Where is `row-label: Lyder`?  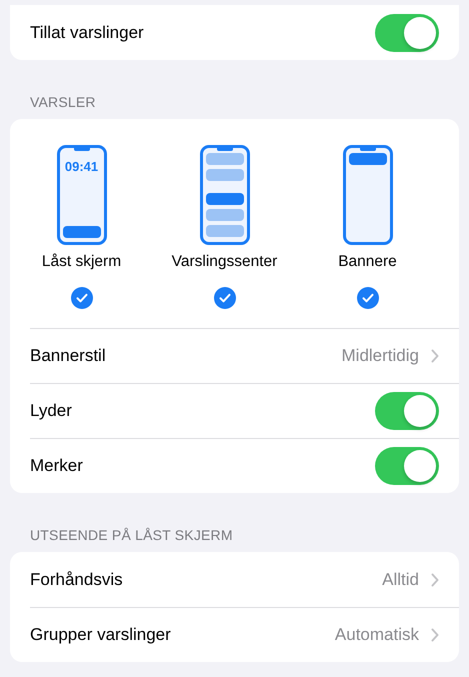
row-label: Lyder is located at coordinates (51, 411).